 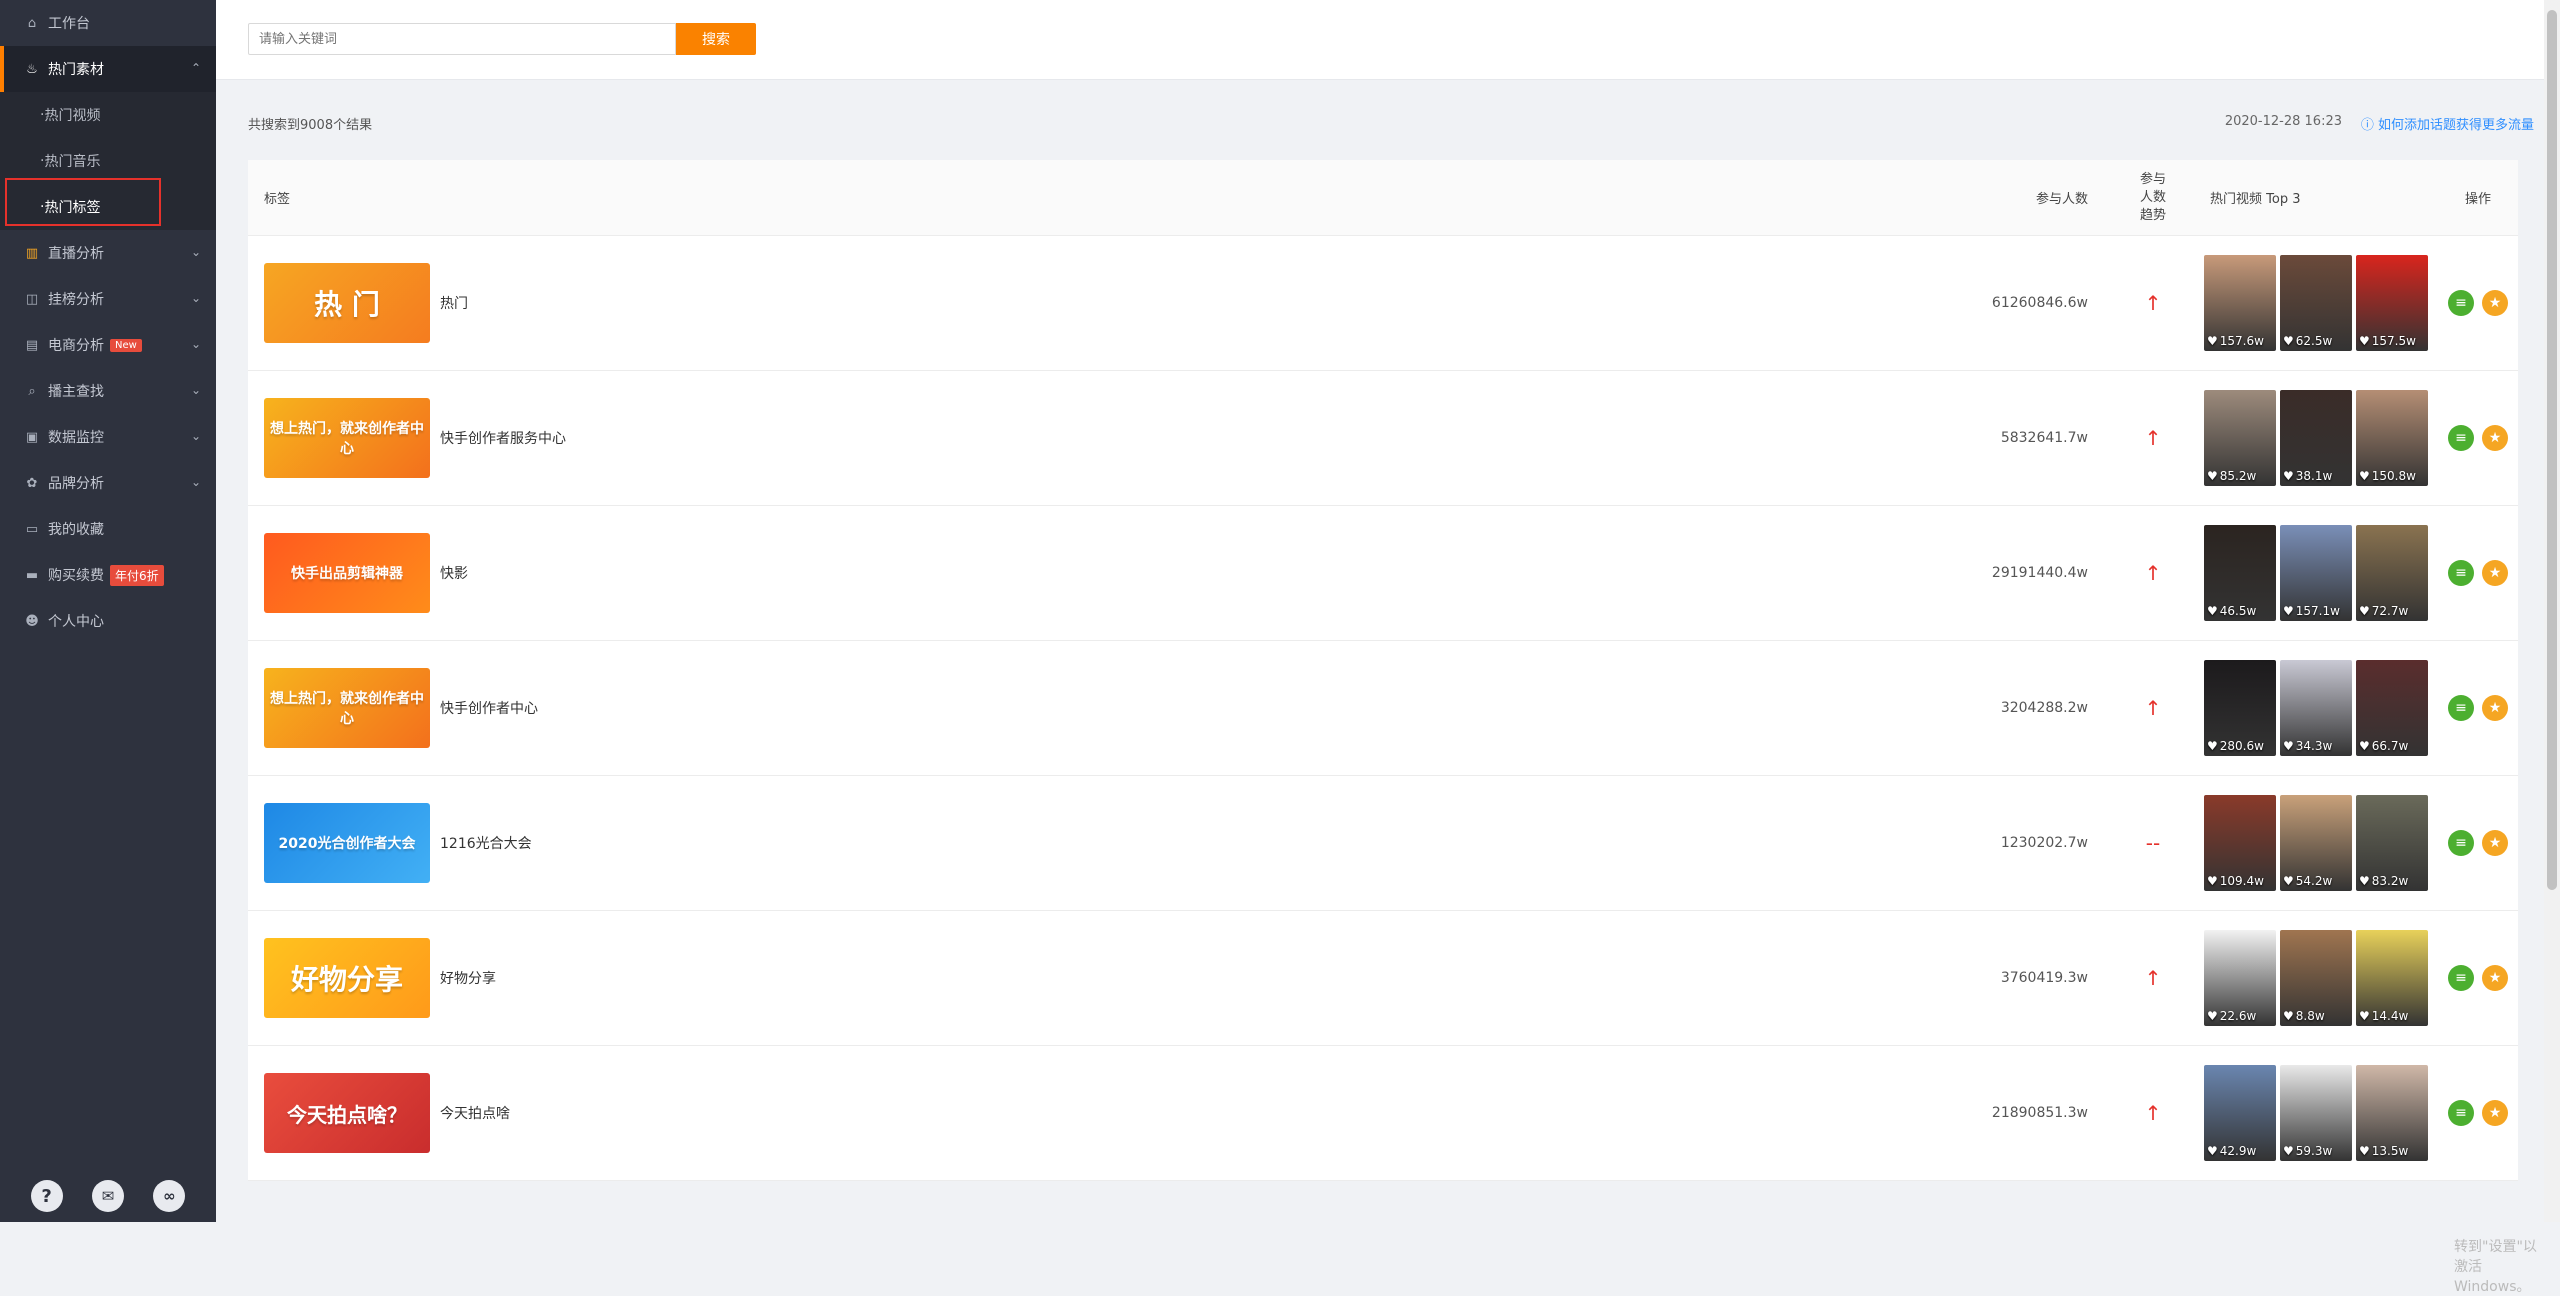 I want to click on top-video-thumbnail: ♥ 157.6w, so click(x=2240, y=303).